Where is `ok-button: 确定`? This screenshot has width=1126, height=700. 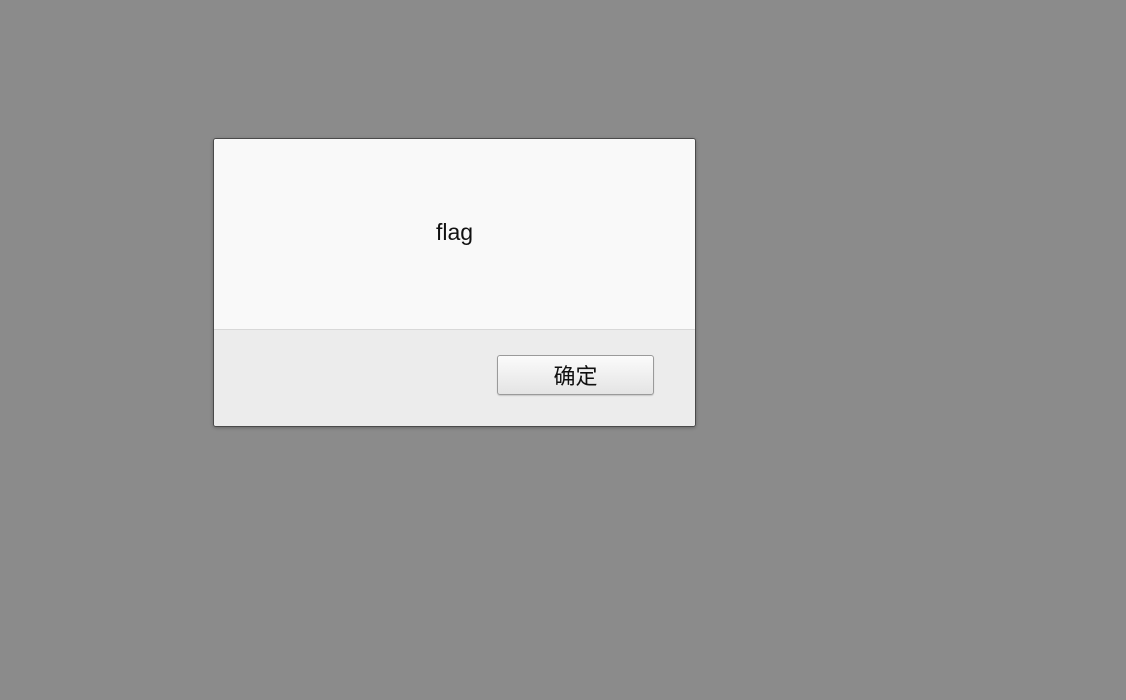
ok-button: 确定 is located at coordinates (575, 375).